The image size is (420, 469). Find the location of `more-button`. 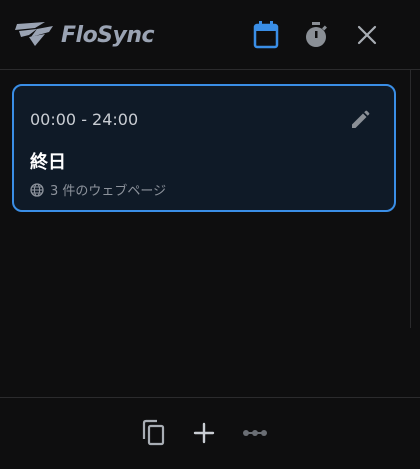

more-button is located at coordinates (255, 433).